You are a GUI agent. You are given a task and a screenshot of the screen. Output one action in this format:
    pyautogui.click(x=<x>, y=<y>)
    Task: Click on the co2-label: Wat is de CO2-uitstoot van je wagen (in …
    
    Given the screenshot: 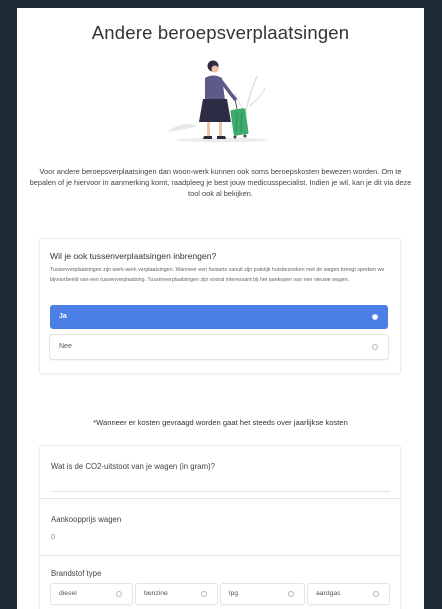 What is the action you would take?
    pyautogui.click(x=133, y=466)
    